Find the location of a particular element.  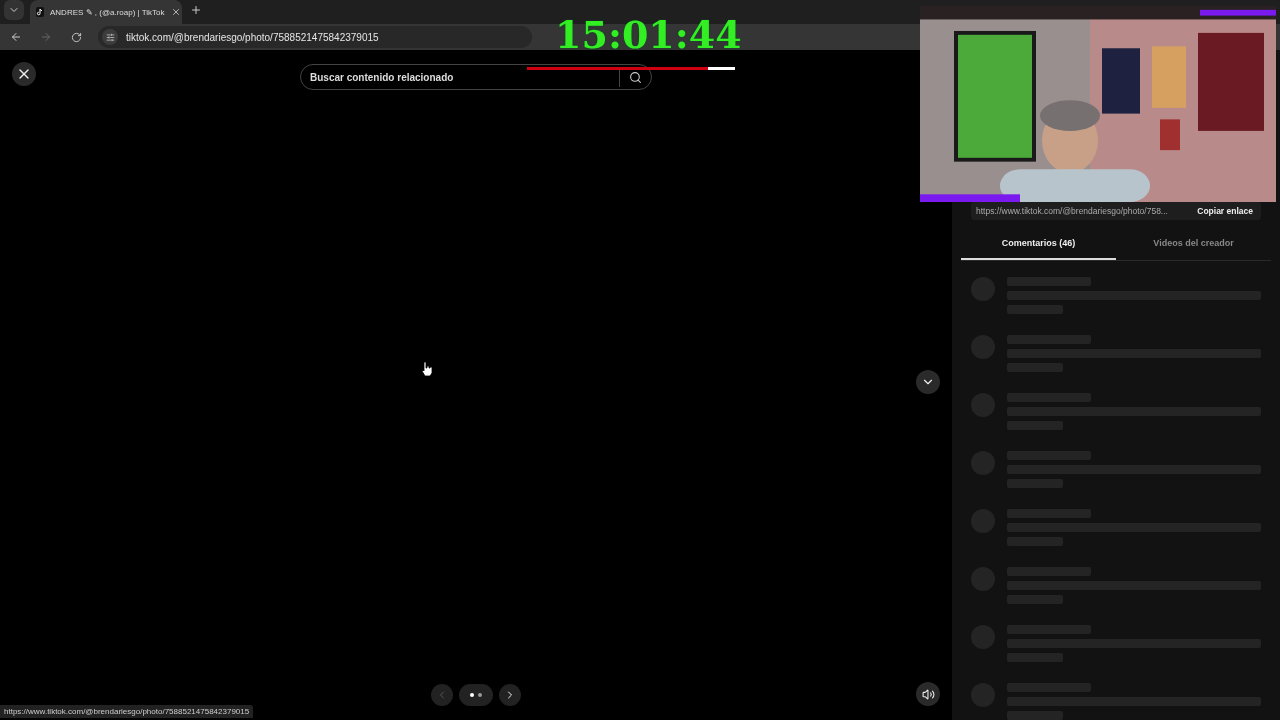

search-icon is located at coordinates (635, 77).